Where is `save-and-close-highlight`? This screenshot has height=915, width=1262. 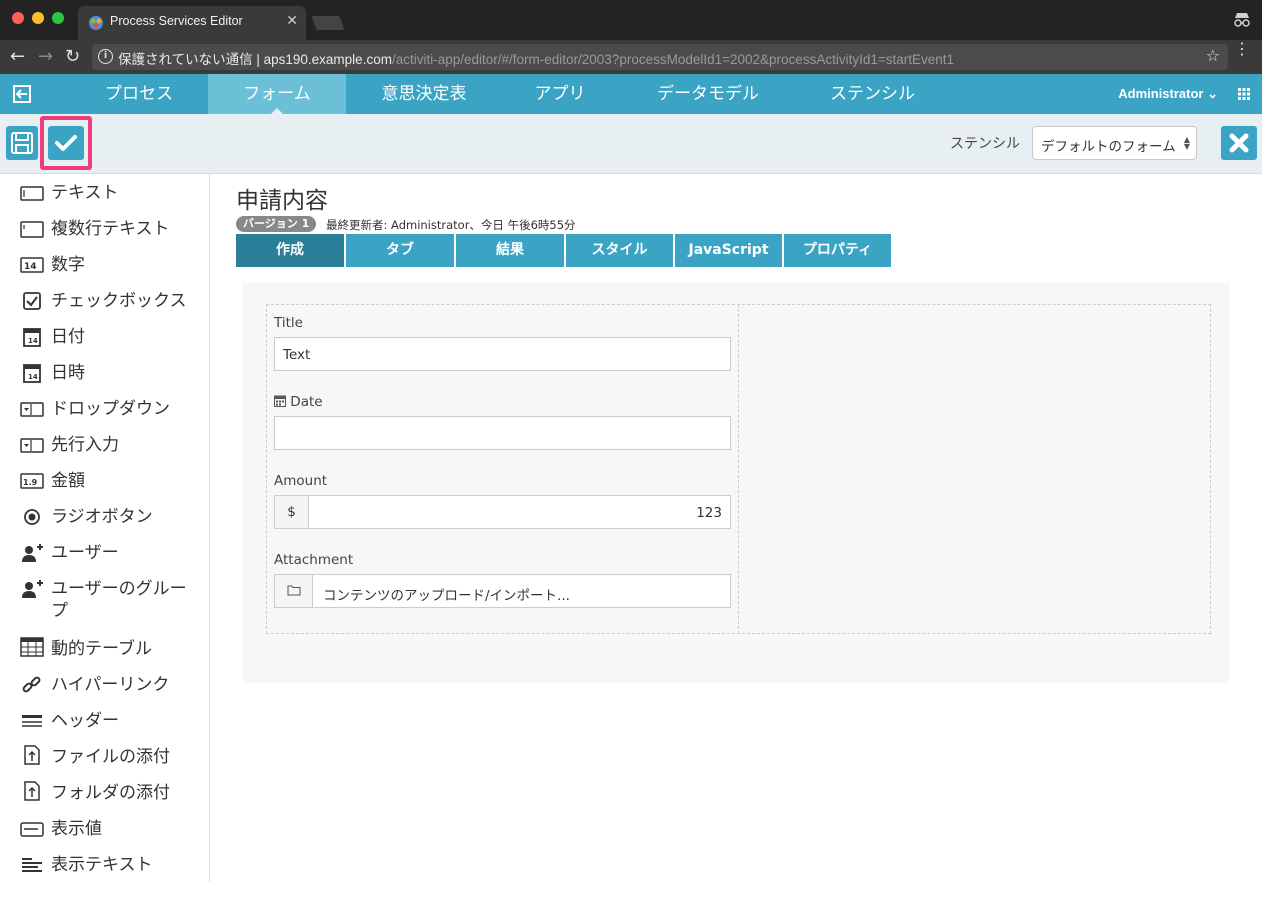 save-and-close-highlight is located at coordinates (66, 143).